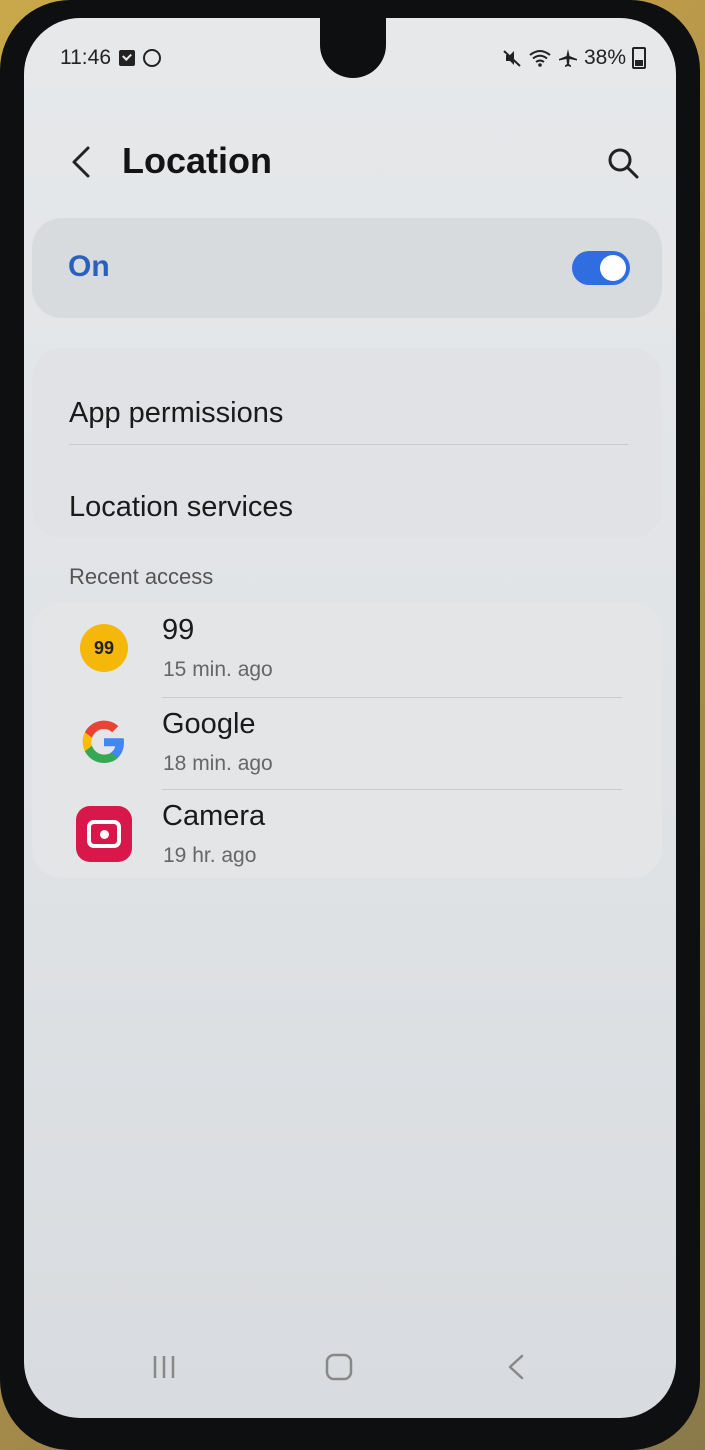  Describe the element at coordinates (152, 58) in the screenshot. I see `app-notification-icon` at that location.